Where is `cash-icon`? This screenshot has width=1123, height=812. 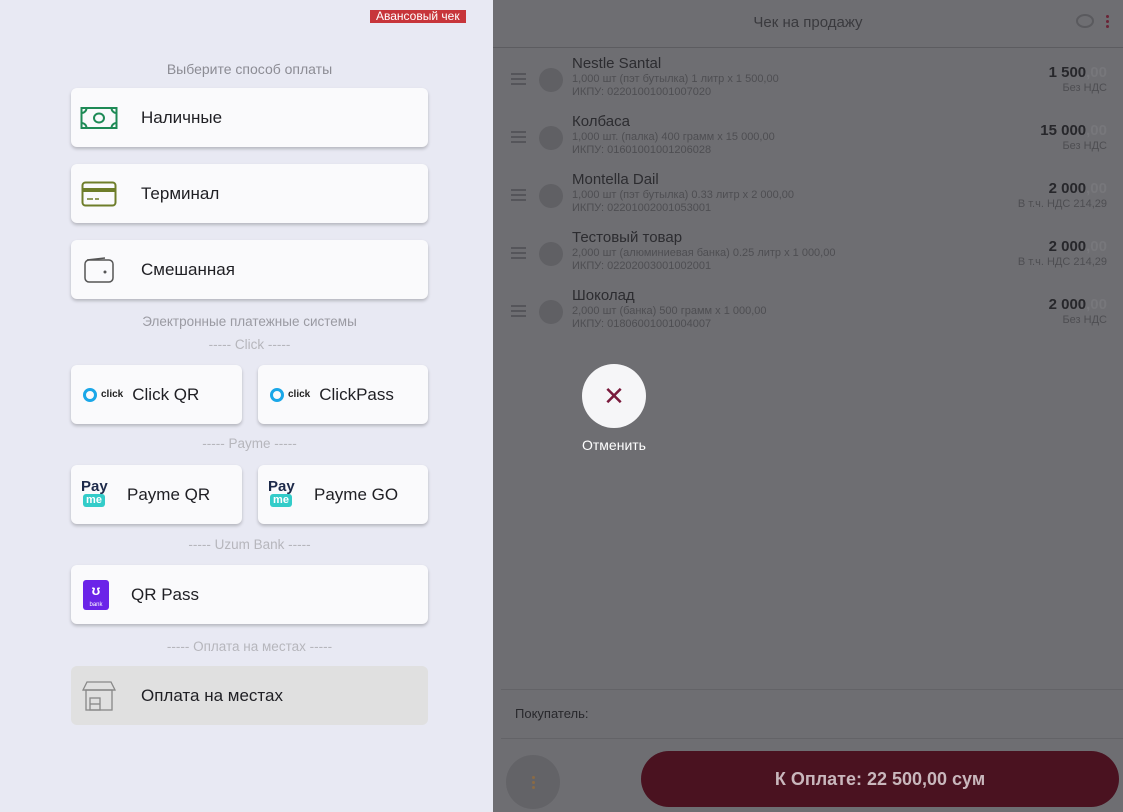
cash-icon is located at coordinates (99, 118).